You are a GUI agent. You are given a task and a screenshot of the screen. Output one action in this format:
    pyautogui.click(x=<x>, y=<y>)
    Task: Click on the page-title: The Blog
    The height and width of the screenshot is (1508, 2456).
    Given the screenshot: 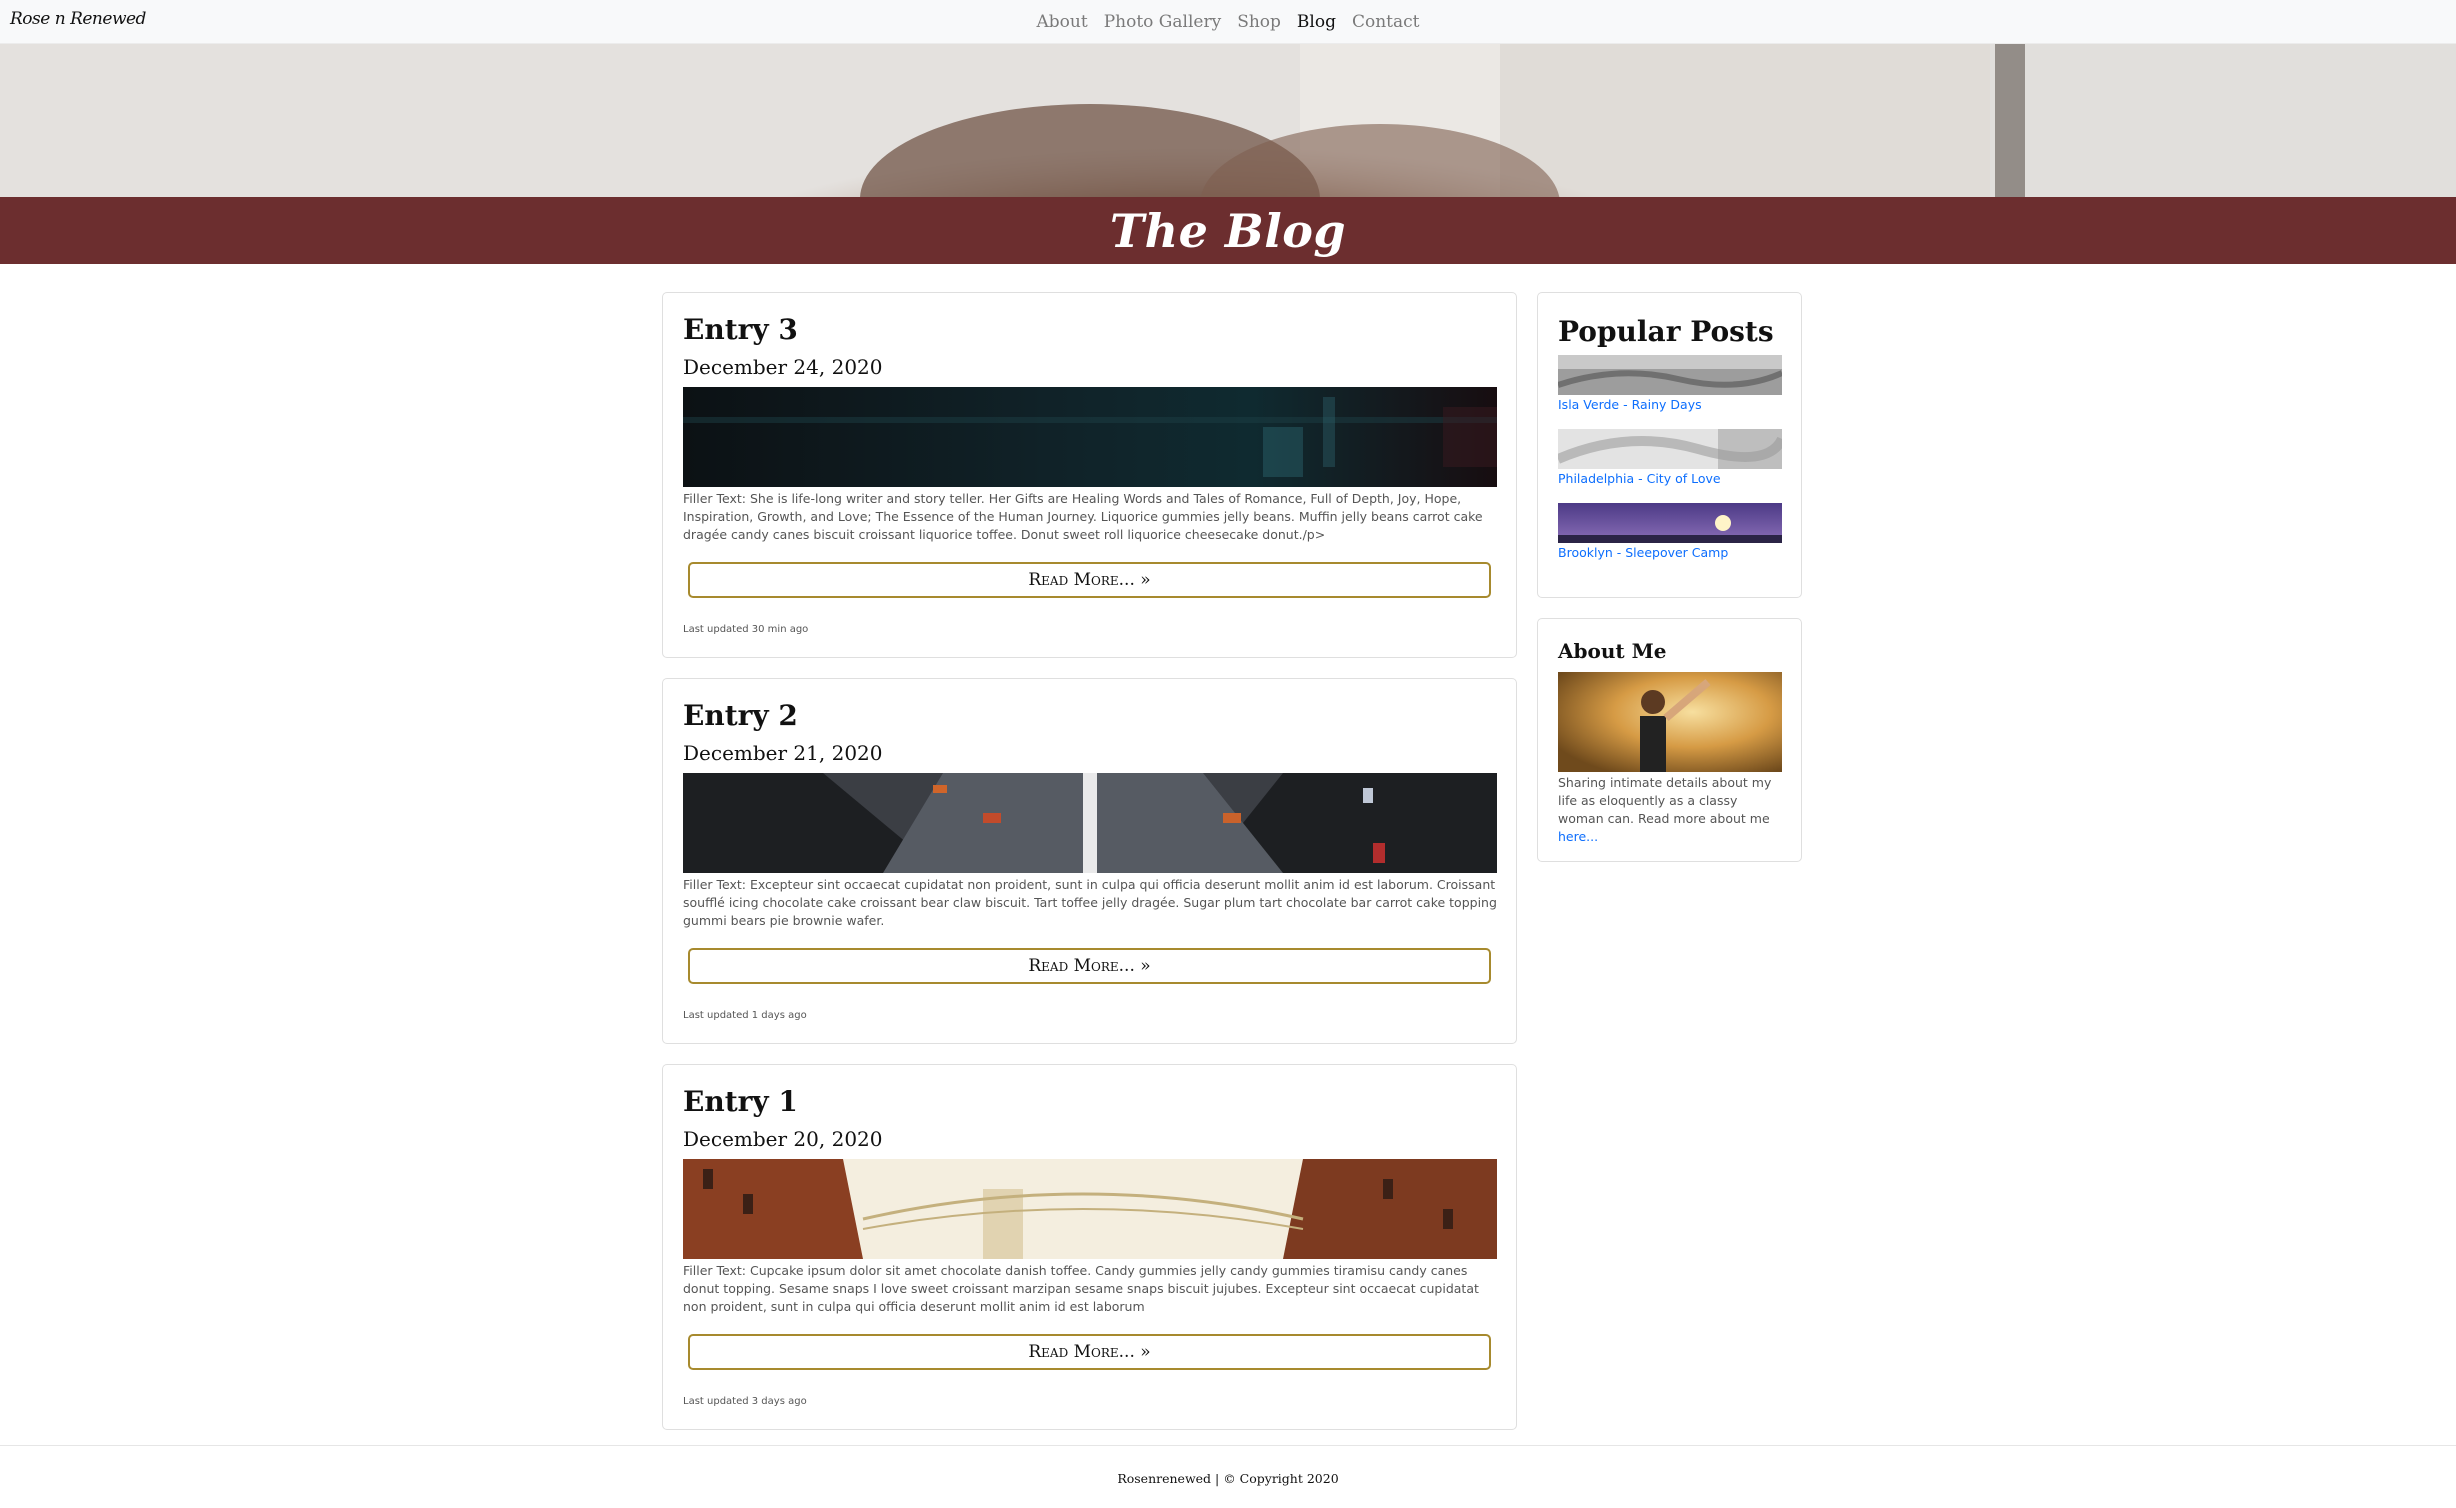 What is the action you would take?
    pyautogui.click(x=1228, y=230)
    